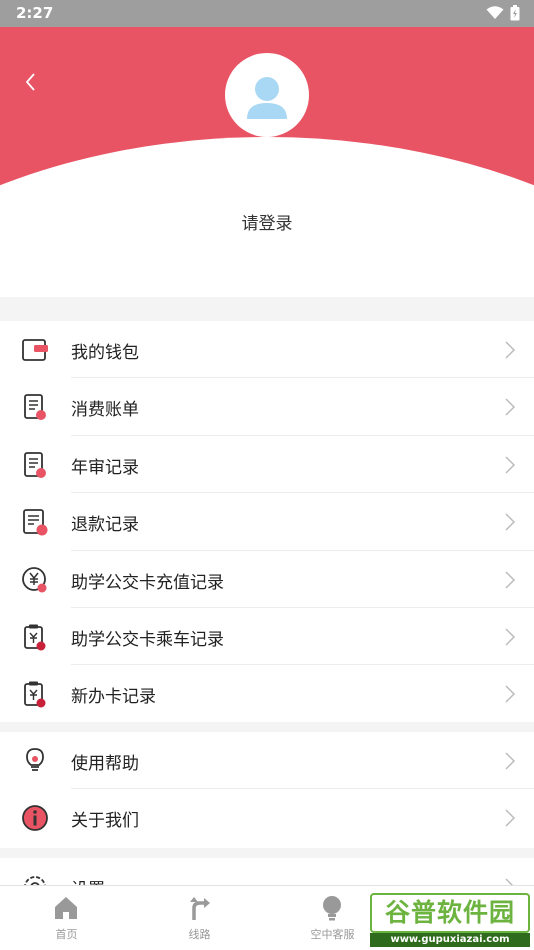 This screenshot has height=950, width=534. Describe the element at coordinates (450, 913) in the screenshot. I see `watermark-title: 谷普软件园` at that location.